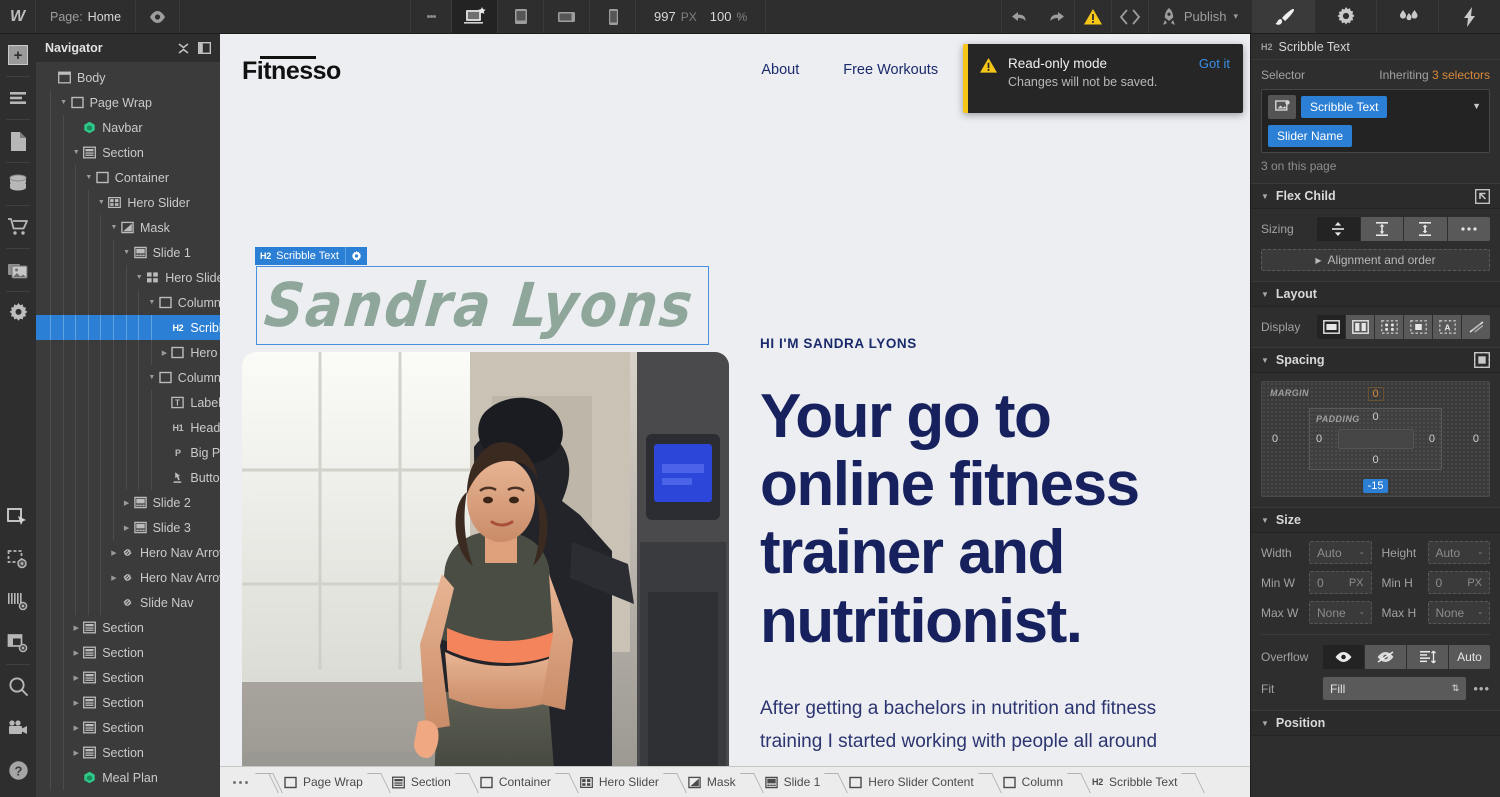 The width and height of the screenshot is (1500, 797). Describe the element at coordinates (1426, 229) in the screenshot. I see `sizing-shrink-icon` at that location.